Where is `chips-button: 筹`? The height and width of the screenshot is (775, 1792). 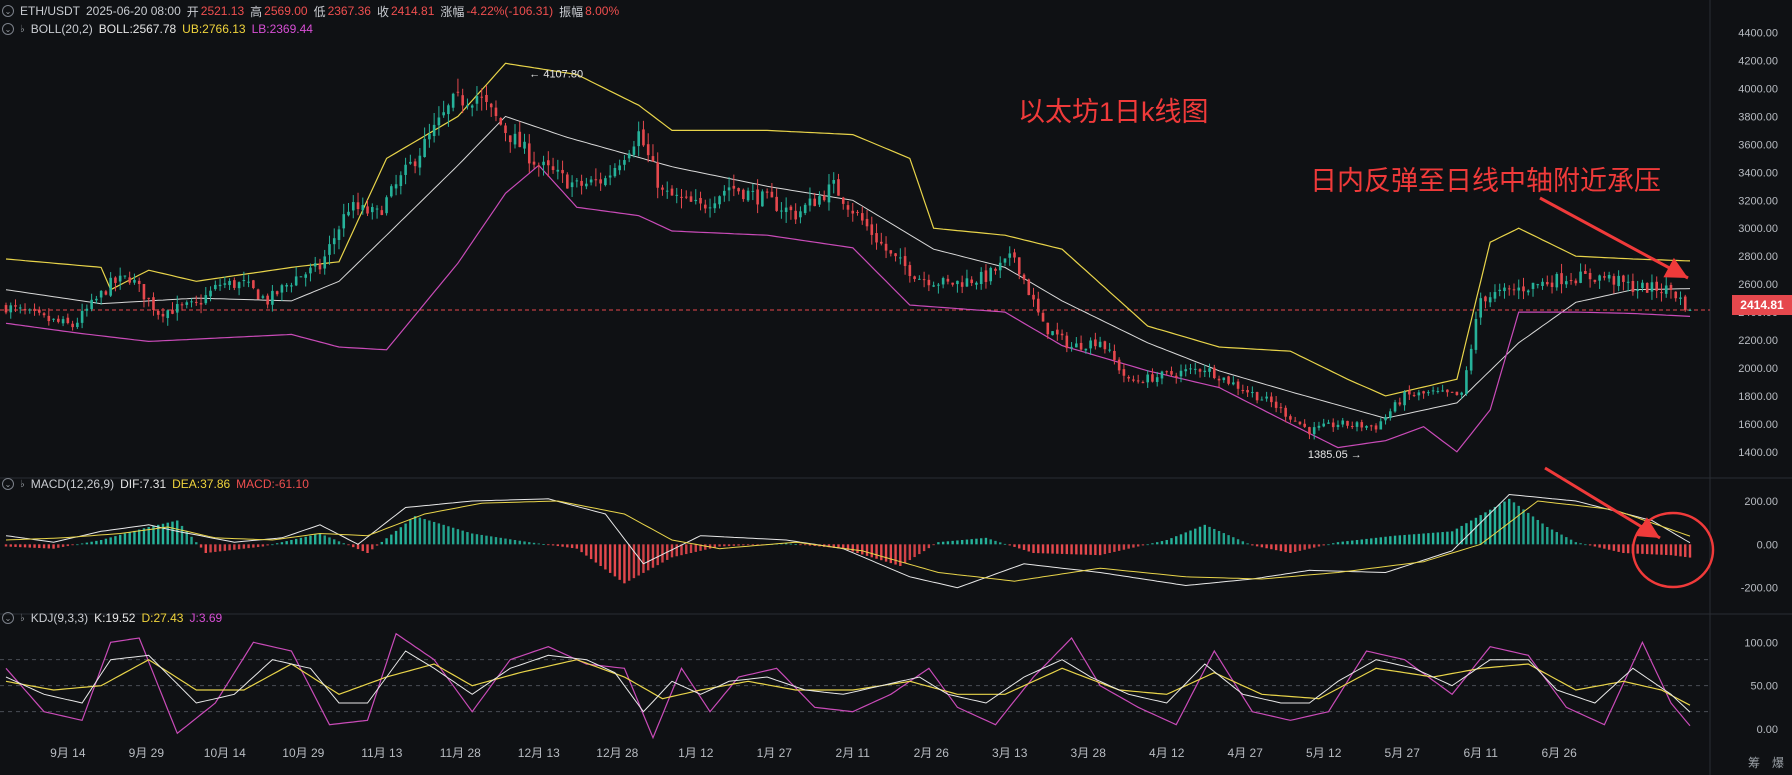
chips-button: 筹 is located at coordinates (1754, 762).